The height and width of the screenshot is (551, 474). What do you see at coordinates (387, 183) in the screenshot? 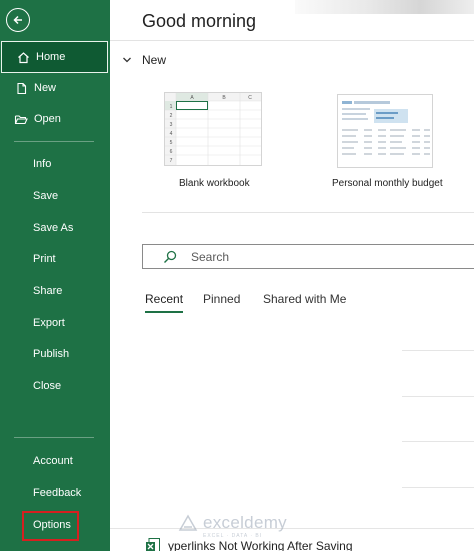
I see `template-caption: Personal monthly budget` at bounding box center [387, 183].